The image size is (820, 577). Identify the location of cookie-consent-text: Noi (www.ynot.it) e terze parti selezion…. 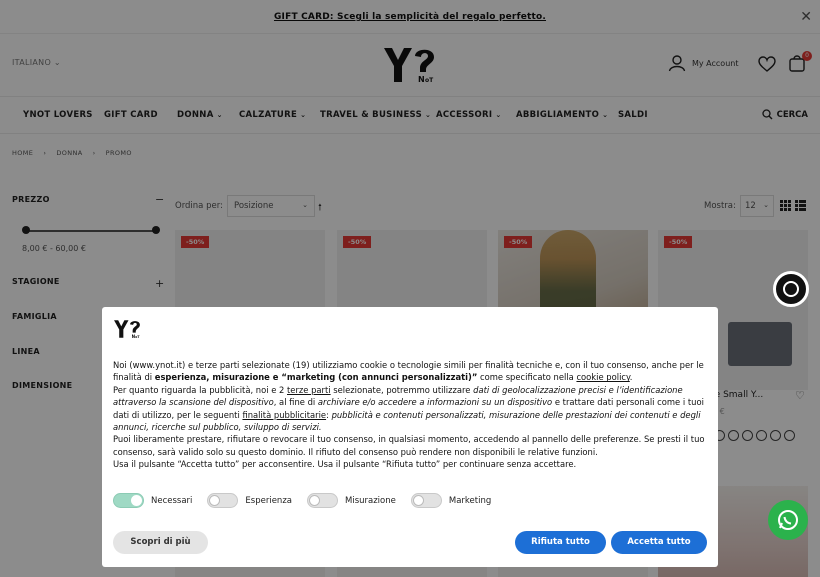
(411, 415).